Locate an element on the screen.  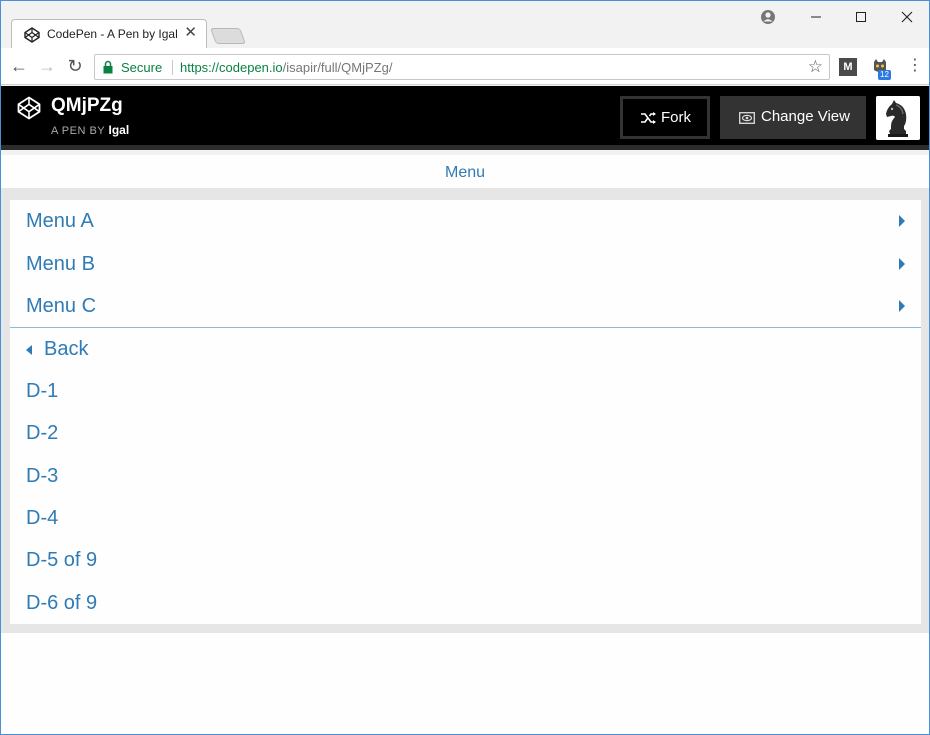
pen-by-label: A PEN BY is located at coordinates (78, 131).